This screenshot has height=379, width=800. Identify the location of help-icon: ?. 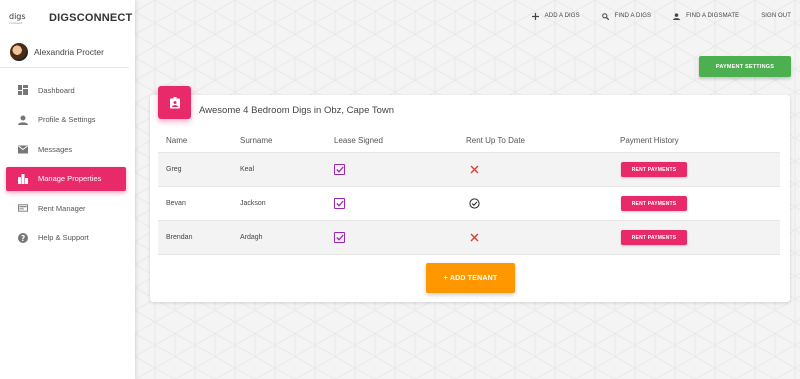
(23, 237).